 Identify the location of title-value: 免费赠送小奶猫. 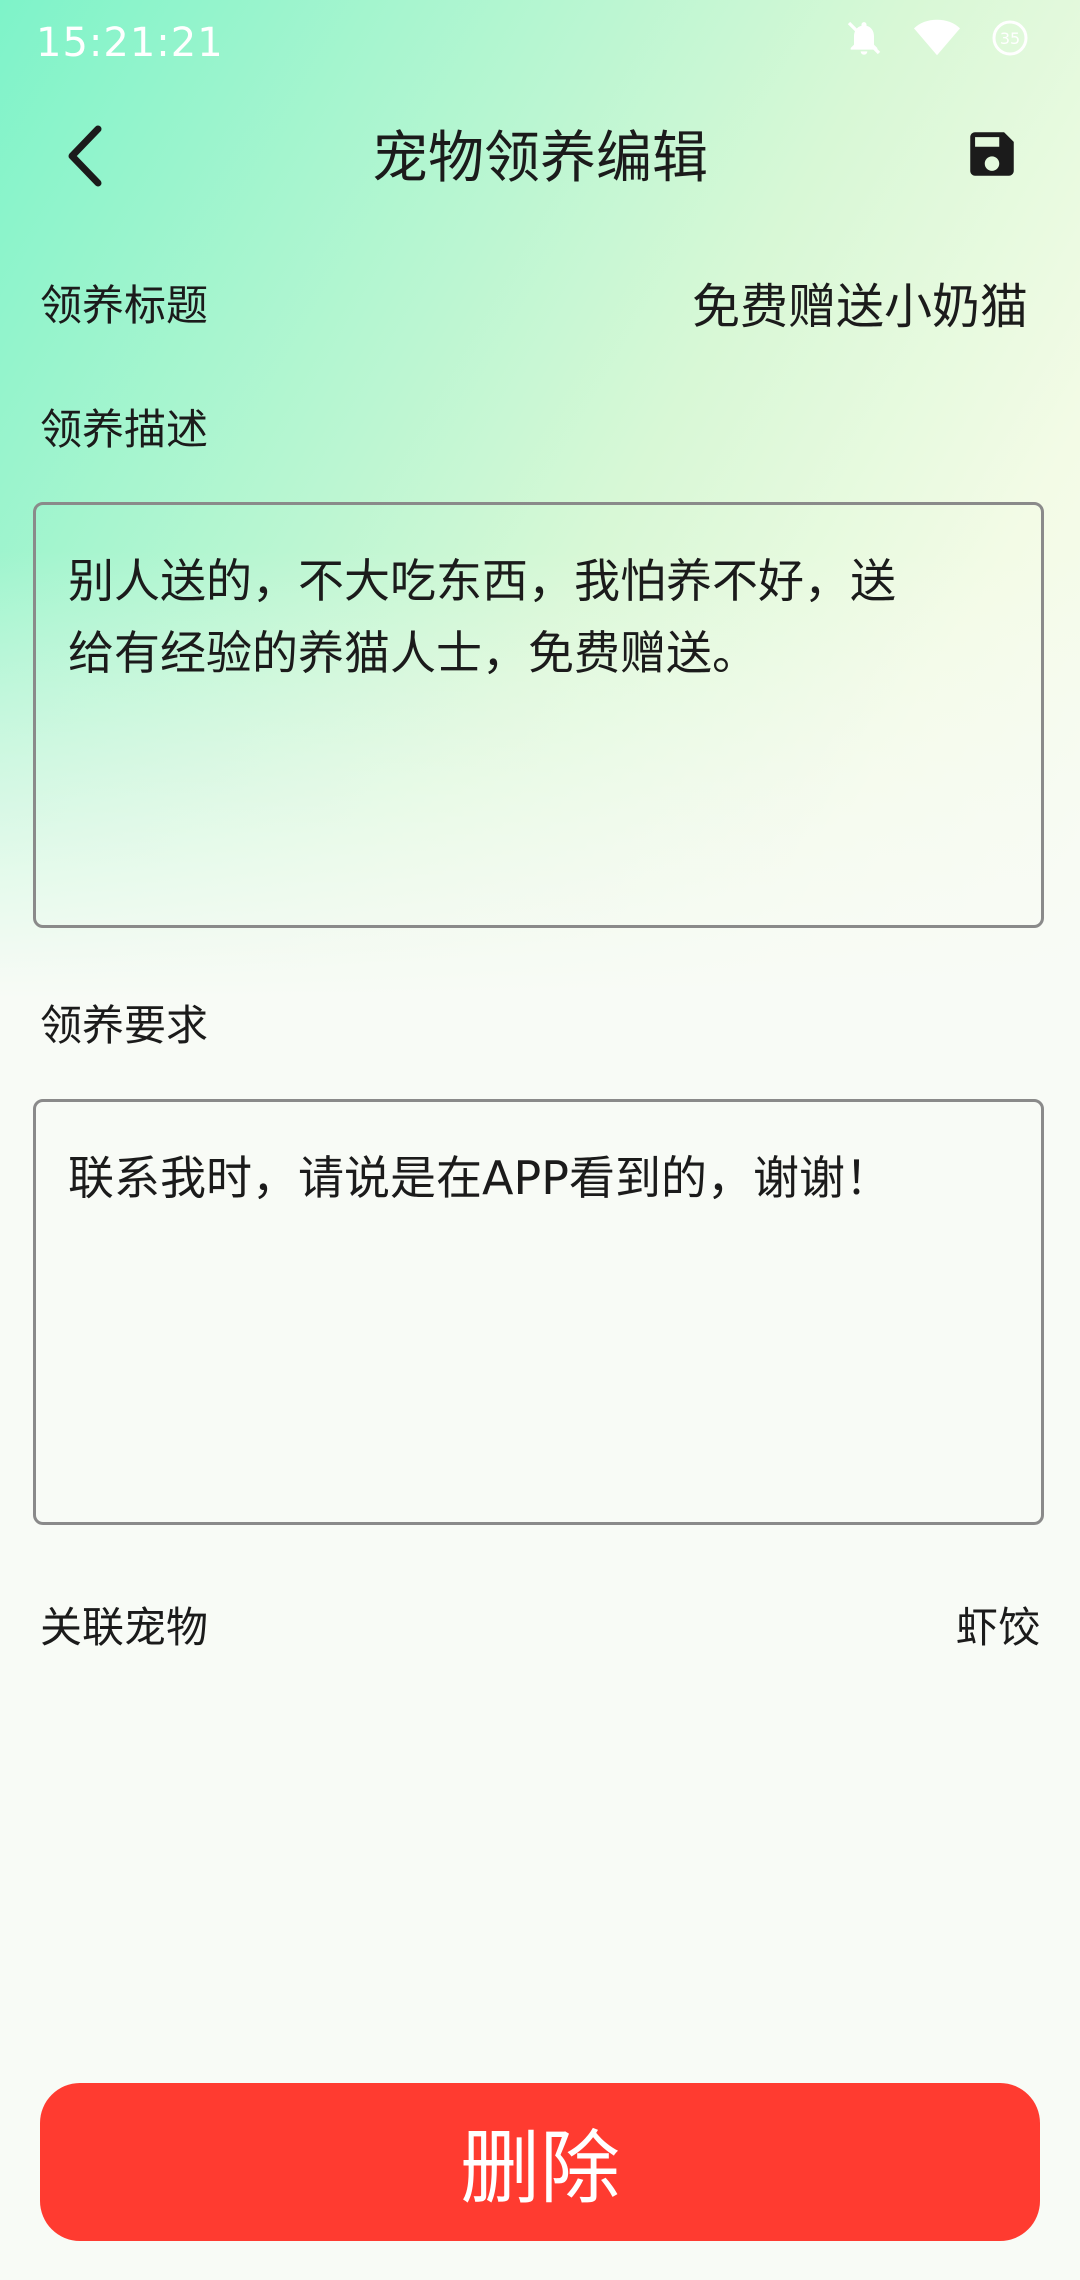
(860, 302).